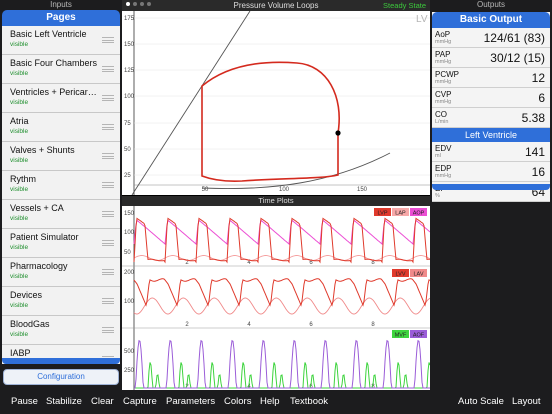 Image resolution: width=552 pixels, height=414 pixels. I want to click on output-row: PAP mmHg 30/12 (15), so click(491, 58).